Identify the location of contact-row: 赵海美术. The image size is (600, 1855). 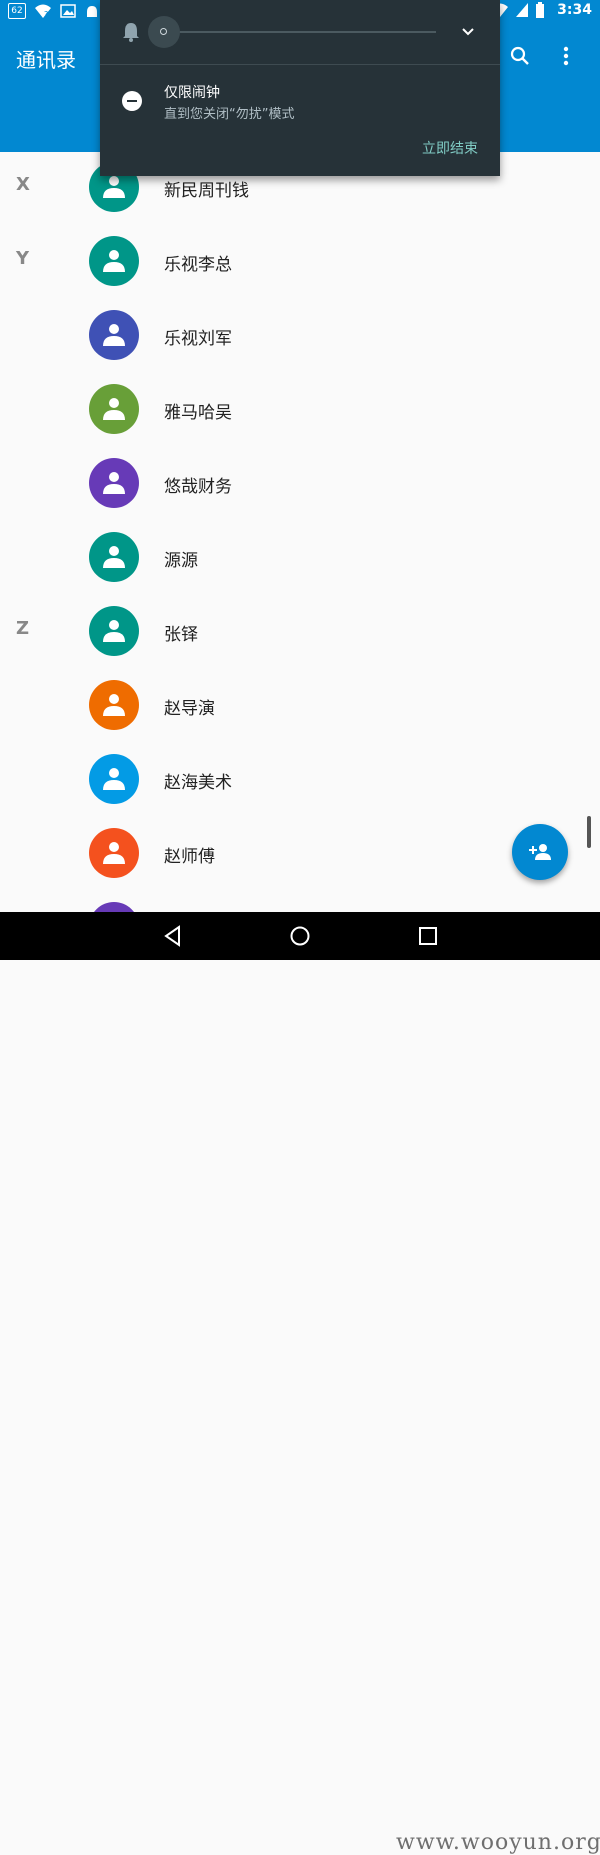
(300, 781).